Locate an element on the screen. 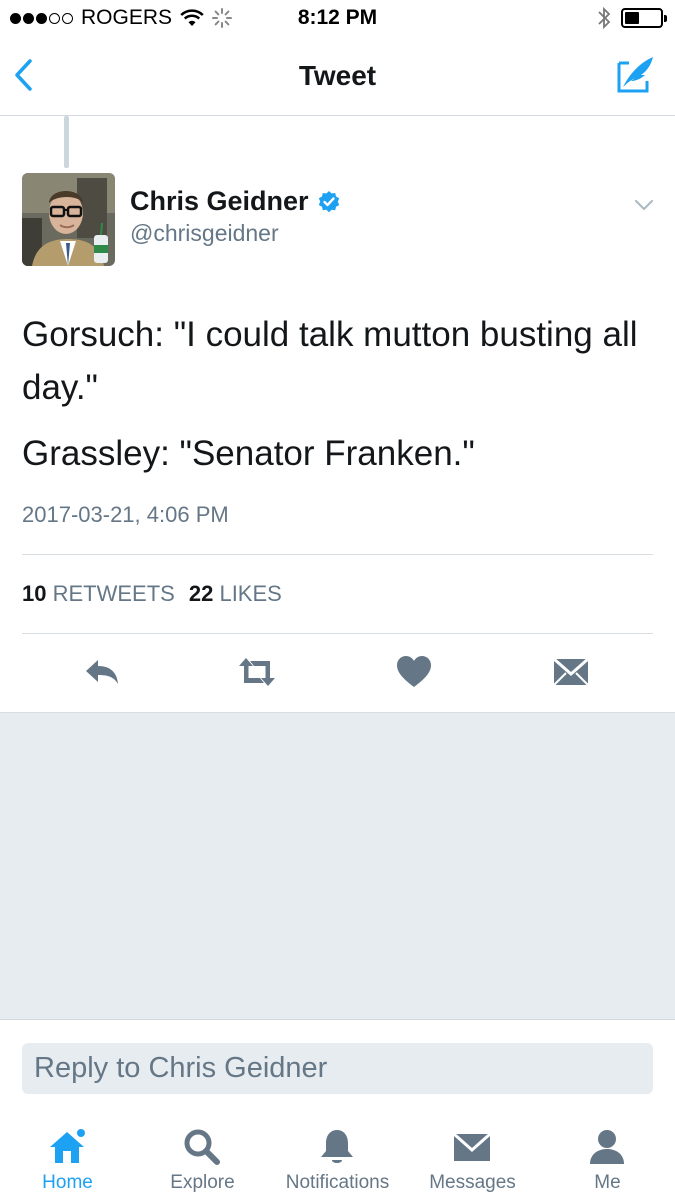  tab-label: Messages is located at coordinates (472, 1182).